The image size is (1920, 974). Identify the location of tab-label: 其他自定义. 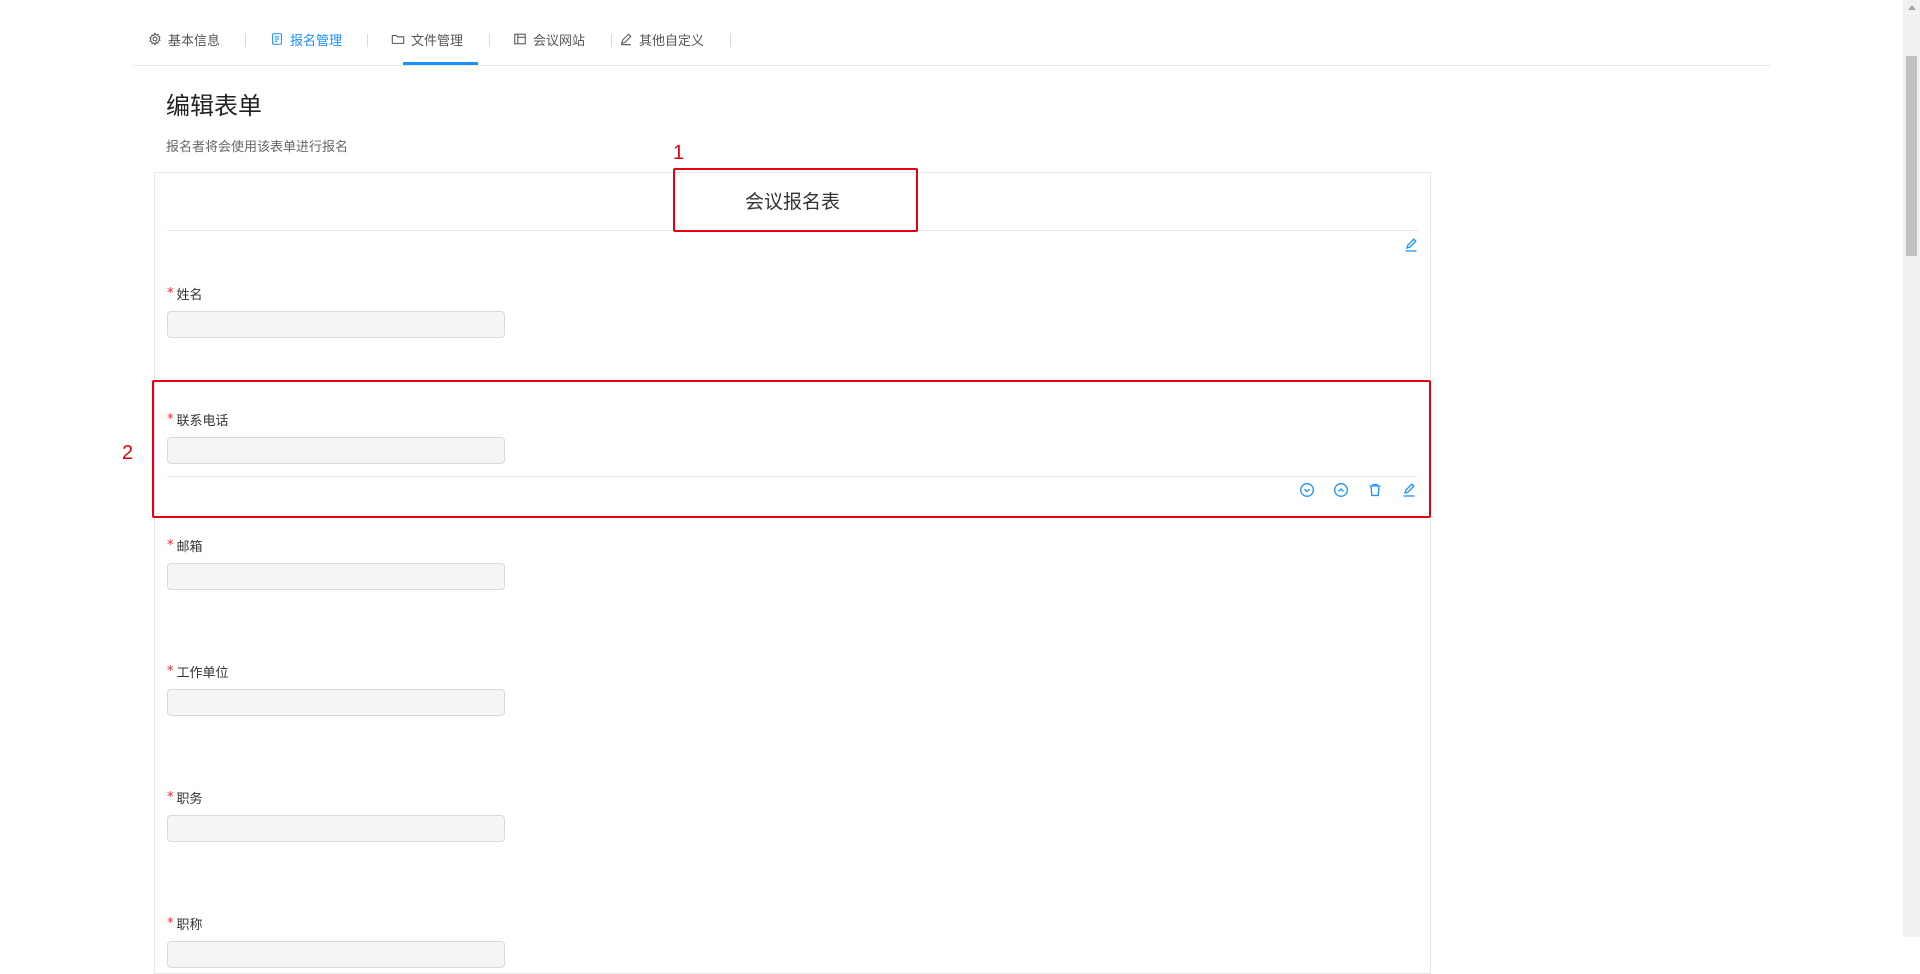
(672, 41).